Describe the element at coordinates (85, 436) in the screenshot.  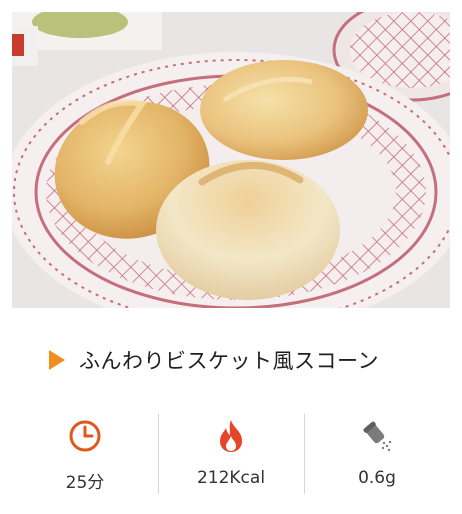
I see `clock-icon` at that location.